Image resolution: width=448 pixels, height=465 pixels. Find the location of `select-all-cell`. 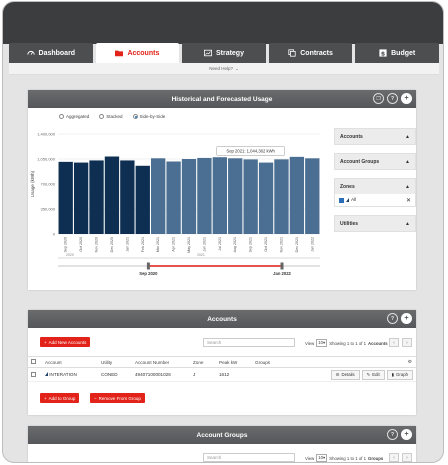

select-all-cell is located at coordinates (35, 362).